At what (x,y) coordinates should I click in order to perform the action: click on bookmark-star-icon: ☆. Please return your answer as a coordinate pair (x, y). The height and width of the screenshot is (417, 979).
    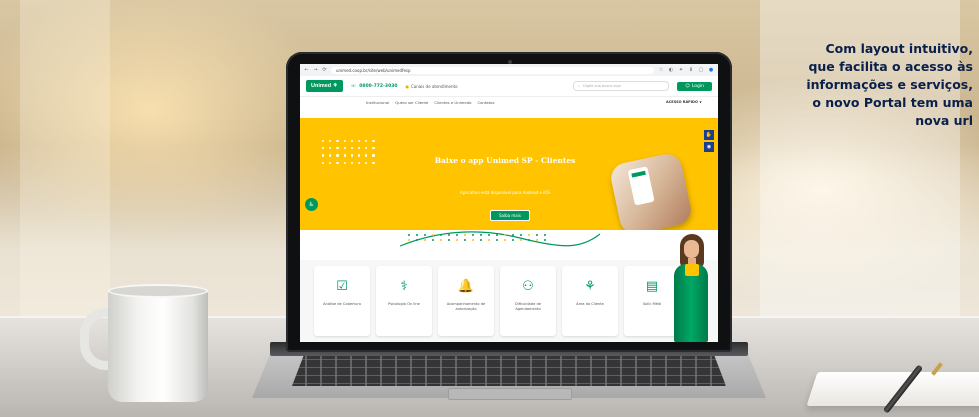
    Looking at the image, I should click on (661, 70).